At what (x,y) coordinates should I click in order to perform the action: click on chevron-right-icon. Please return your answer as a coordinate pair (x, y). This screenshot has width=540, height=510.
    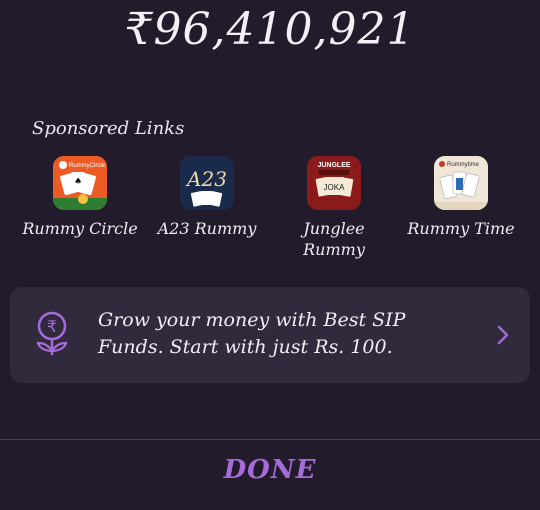
    Looking at the image, I should click on (503, 335).